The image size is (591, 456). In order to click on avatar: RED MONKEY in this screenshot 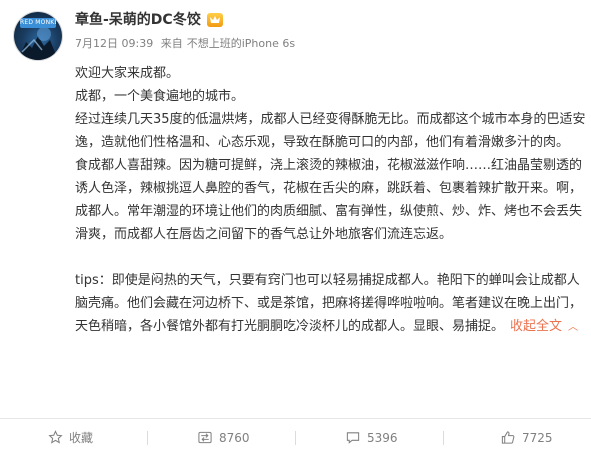, I will do `click(38, 36)`.